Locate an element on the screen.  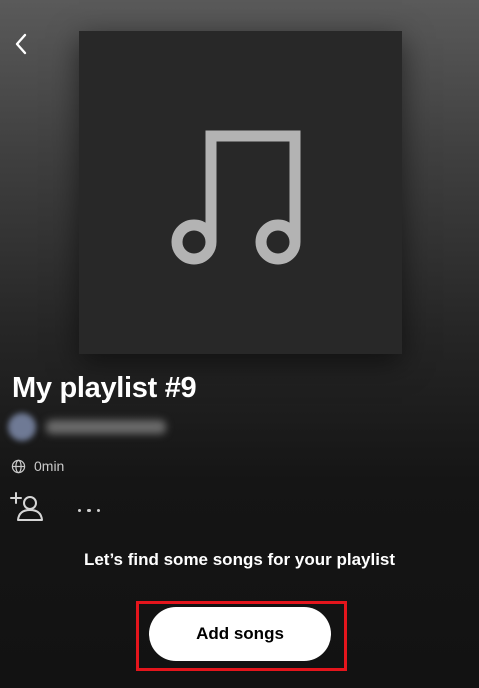
chevron-left-icon is located at coordinates (21, 44).